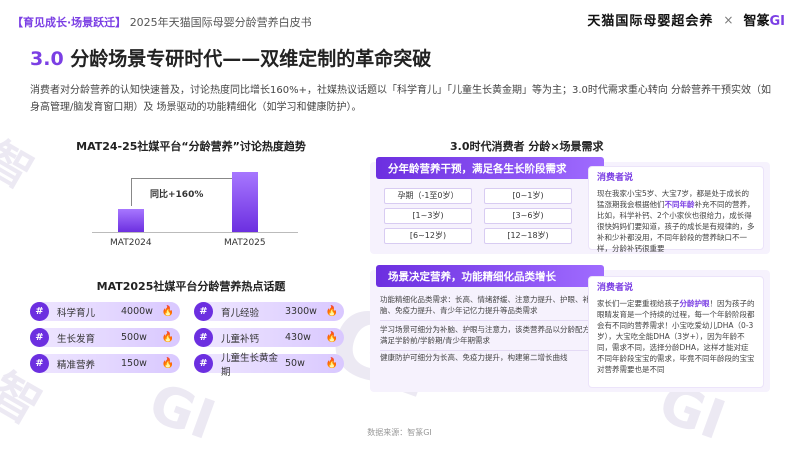 This screenshot has height=450, width=799. What do you see at coordinates (528, 196) in the screenshot?
I see `age-box: [0~1岁)` at bounding box center [528, 196].